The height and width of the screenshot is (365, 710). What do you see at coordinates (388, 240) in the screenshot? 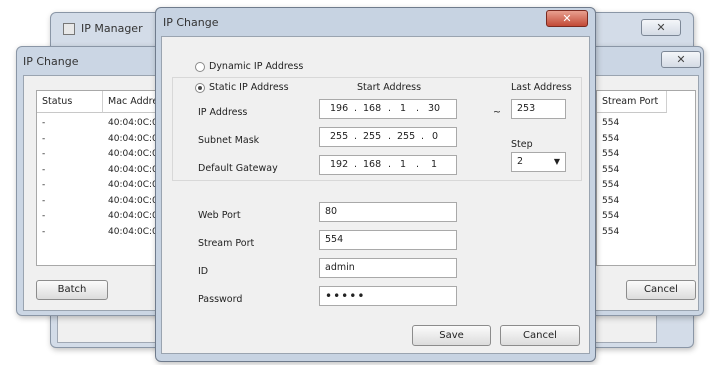
I see `stream-port-input: 554` at bounding box center [388, 240].